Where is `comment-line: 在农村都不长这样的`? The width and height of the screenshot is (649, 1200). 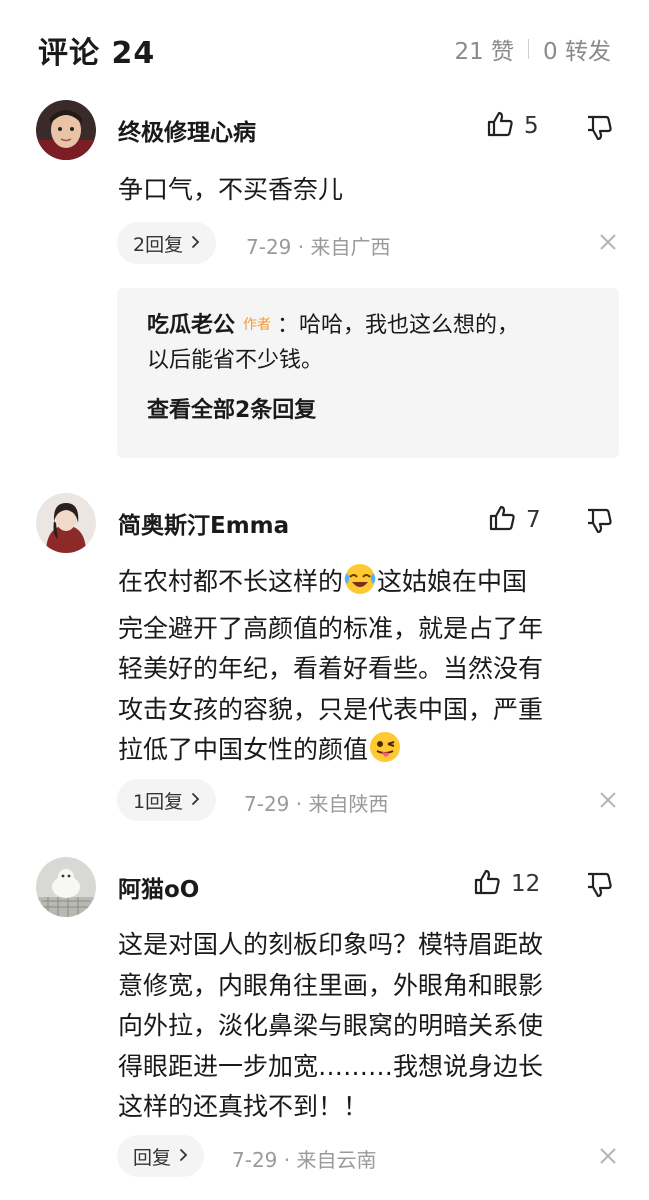 comment-line: 在农村都不长这样的 is located at coordinates (231, 581).